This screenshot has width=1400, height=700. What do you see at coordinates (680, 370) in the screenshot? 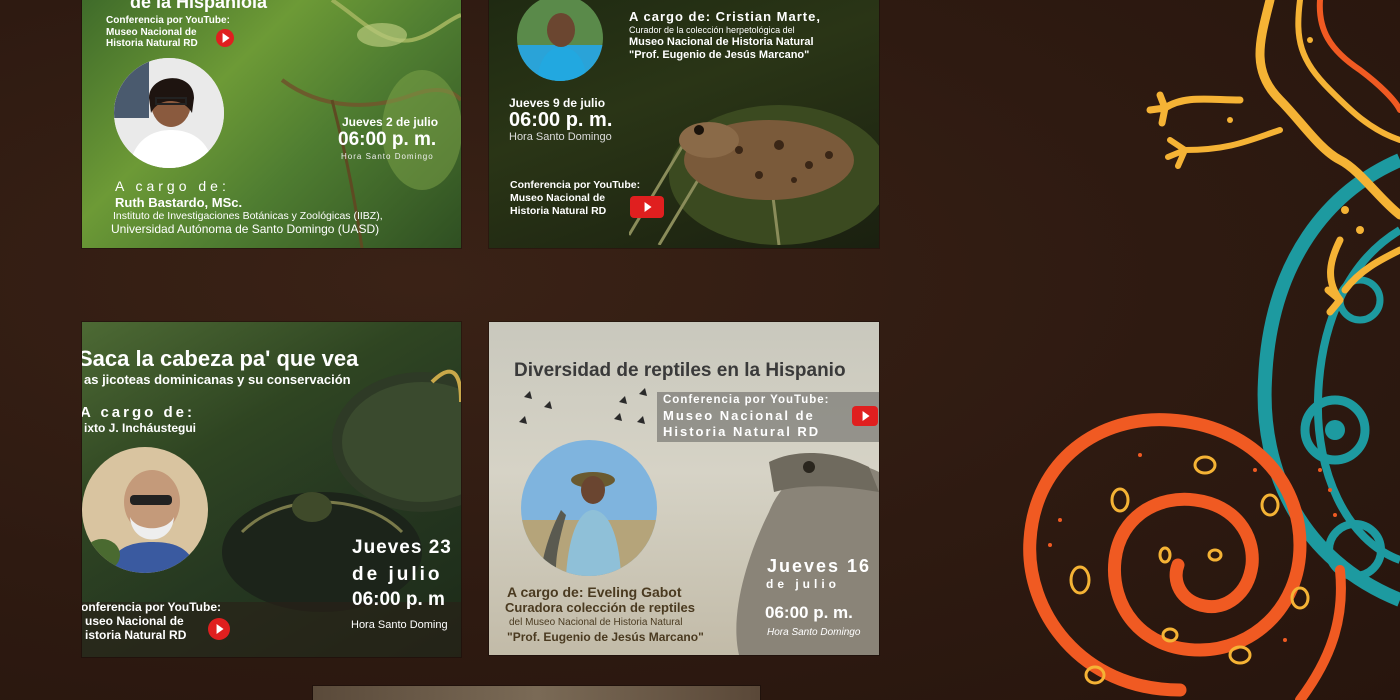
I see `card-title: Diversidad de reptiles en la Hispanio` at bounding box center [680, 370].